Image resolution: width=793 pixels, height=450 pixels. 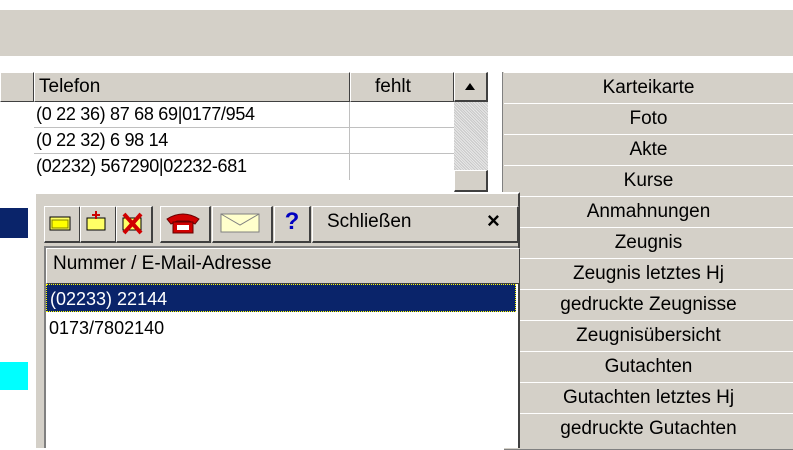 I want to click on help-button: ?, so click(x=292, y=224).